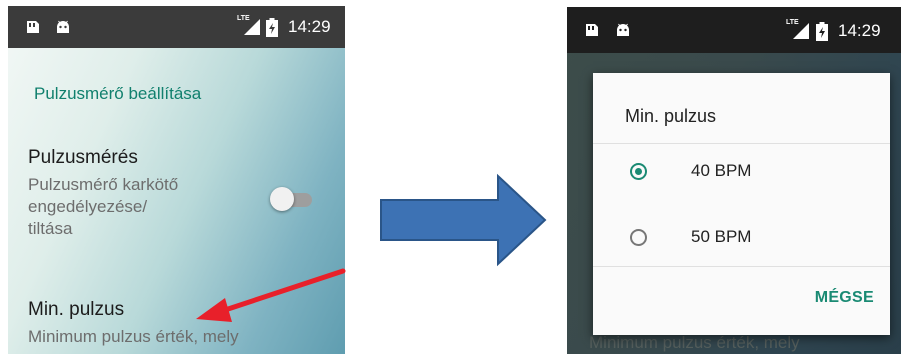  Describe the element at coordinates (76, 309) in the screenshot. I see `pref-title: Min. pulzus` at that location.